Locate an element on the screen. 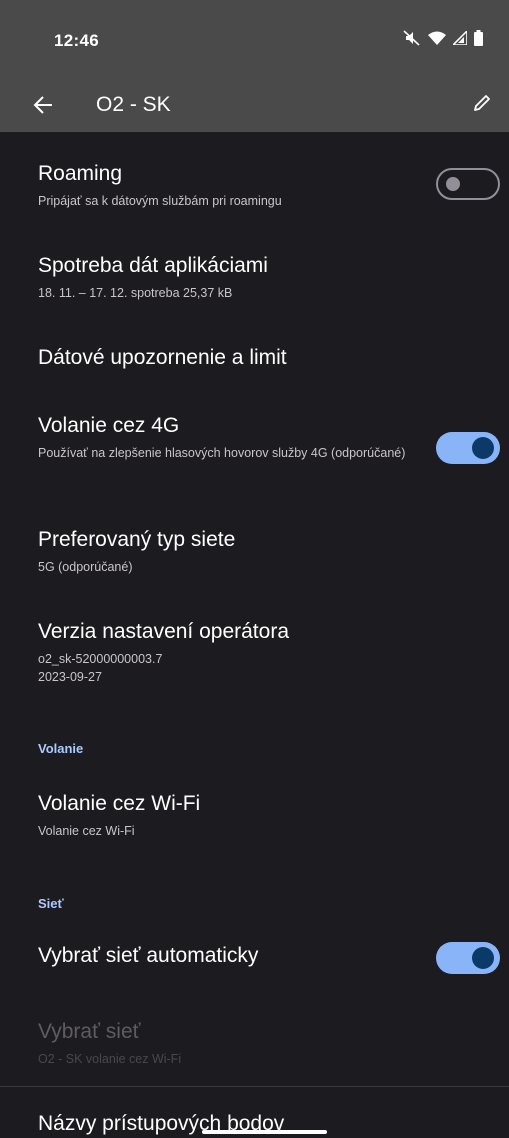  setting-network-type: Preferovaný typ siete 5G (odporúčané) is located at coordinates (254, 550).